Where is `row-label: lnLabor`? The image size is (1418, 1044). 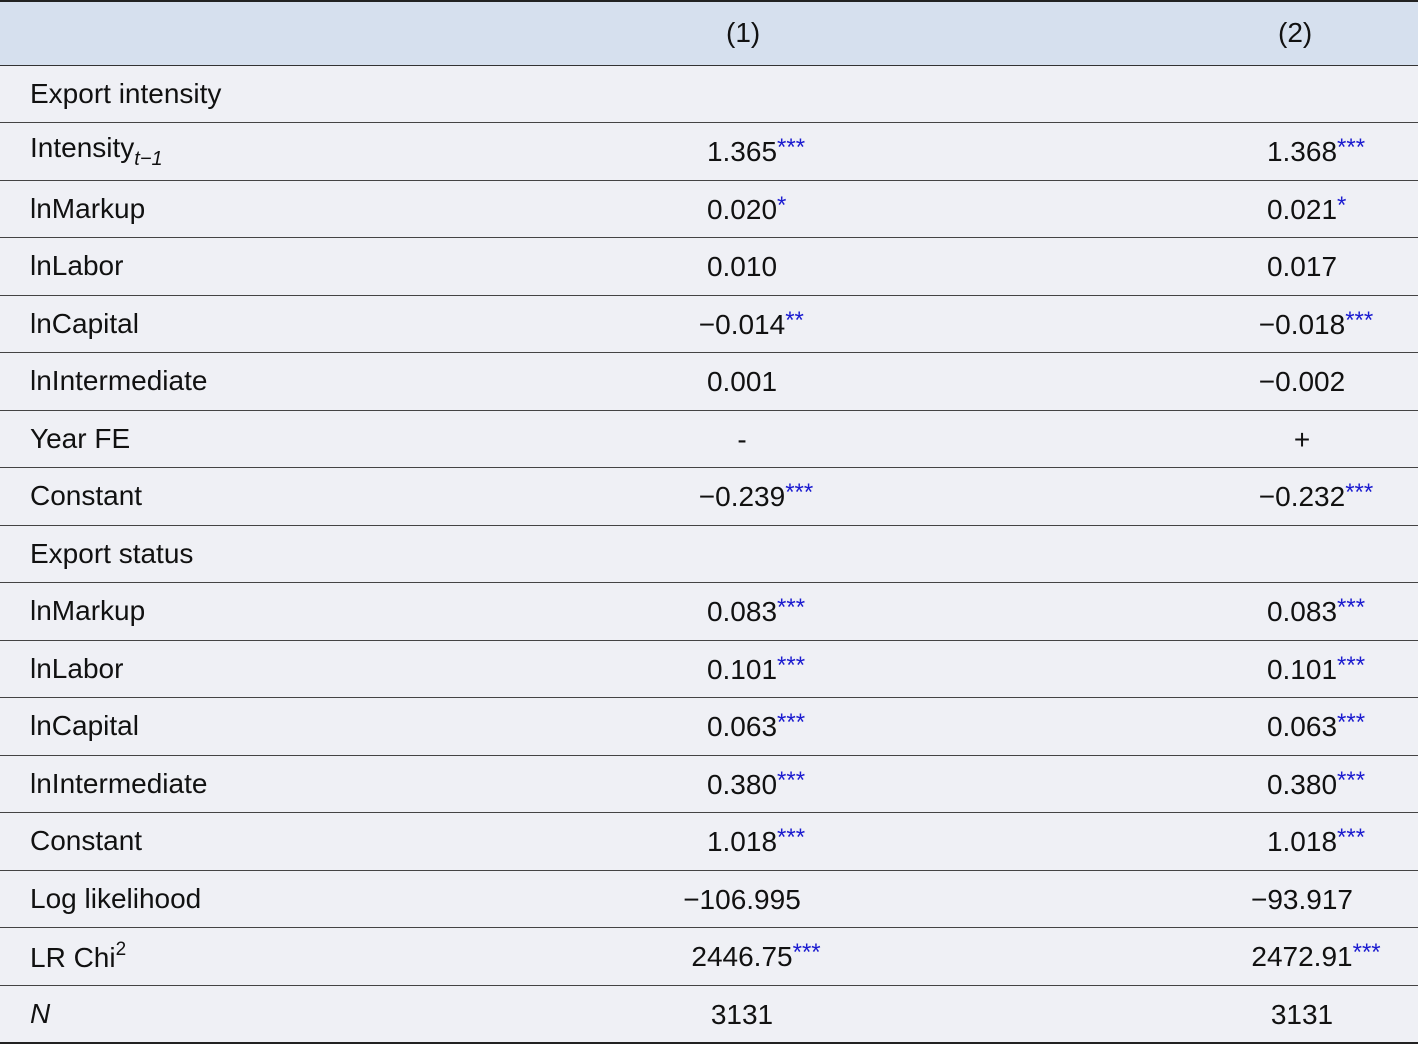 row-label: lnLabor is located at coordinates (215, 266).